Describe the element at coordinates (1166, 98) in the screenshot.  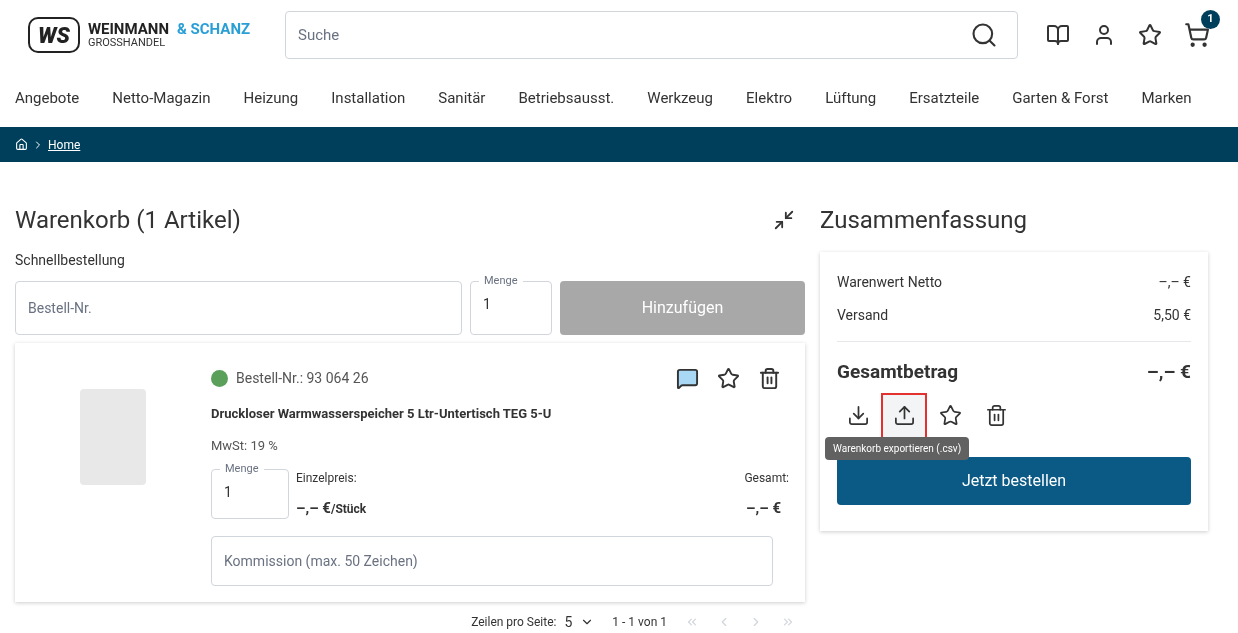
I see `nav-link: Marken` at that location.